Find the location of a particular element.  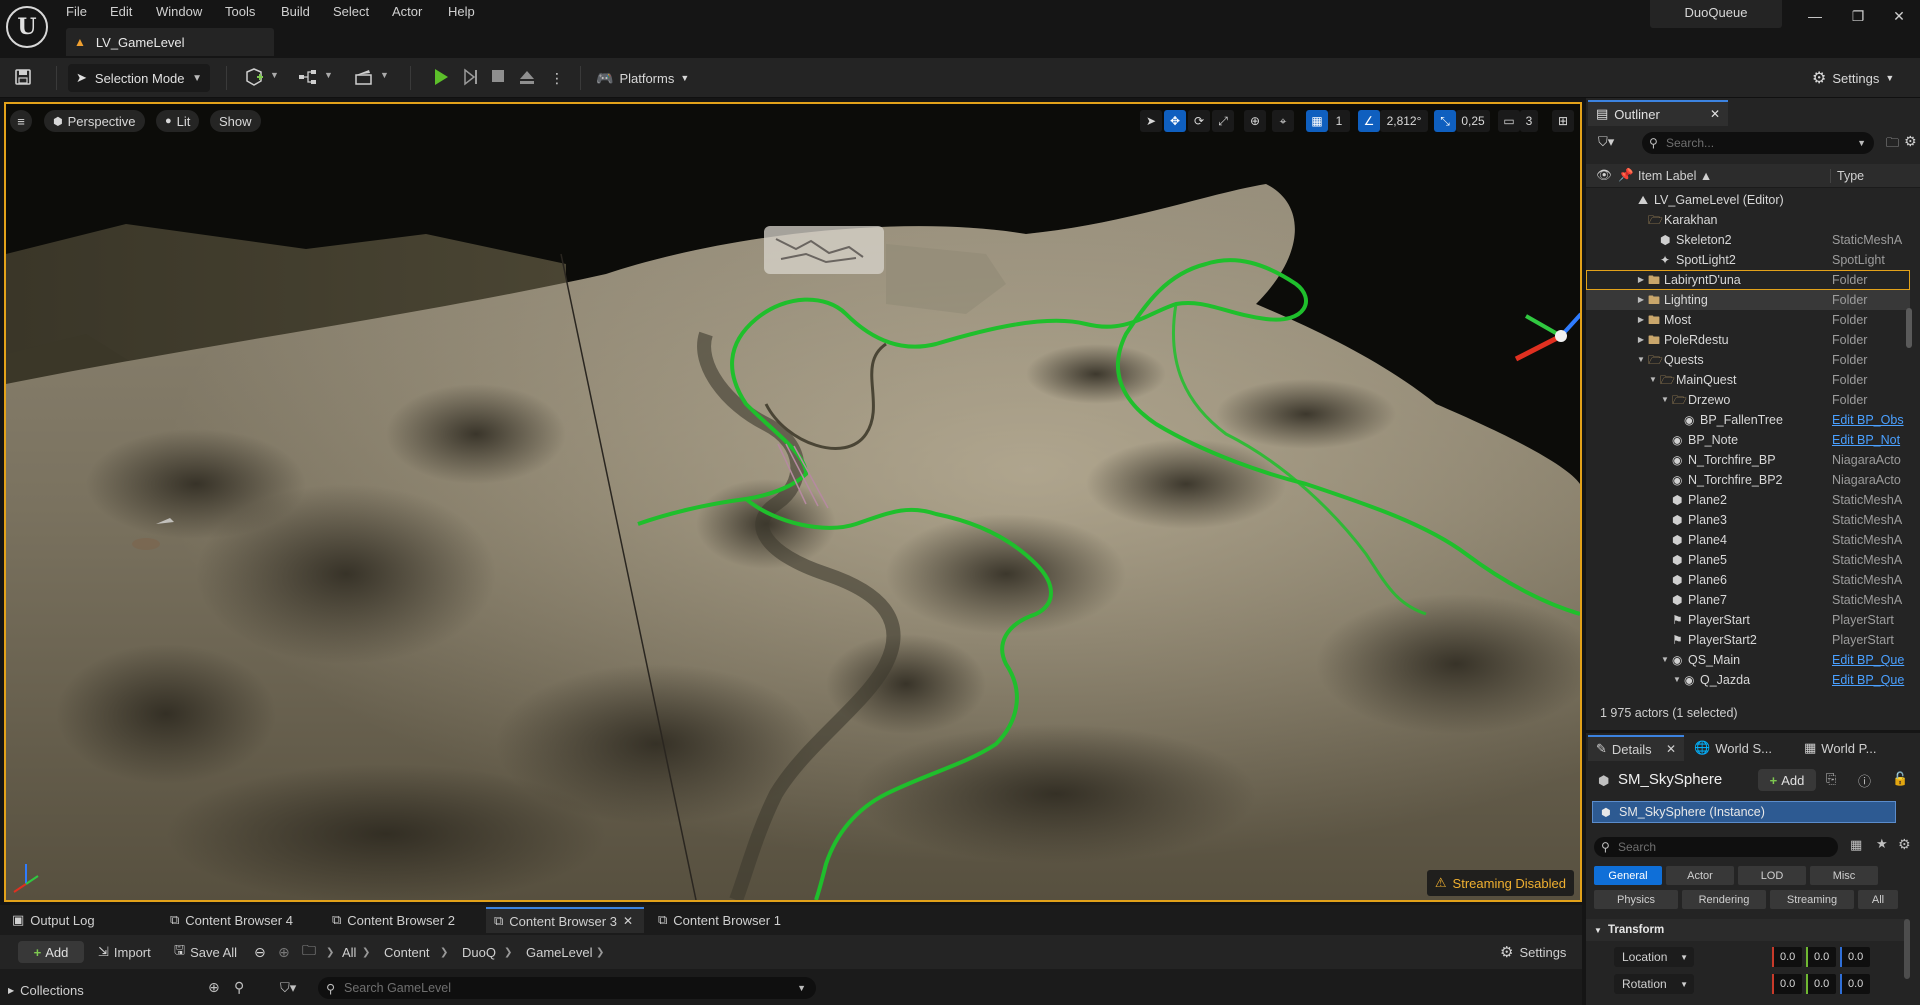

blueprint-convert-icon: ⎘ is located at coordinates (1831, 779).